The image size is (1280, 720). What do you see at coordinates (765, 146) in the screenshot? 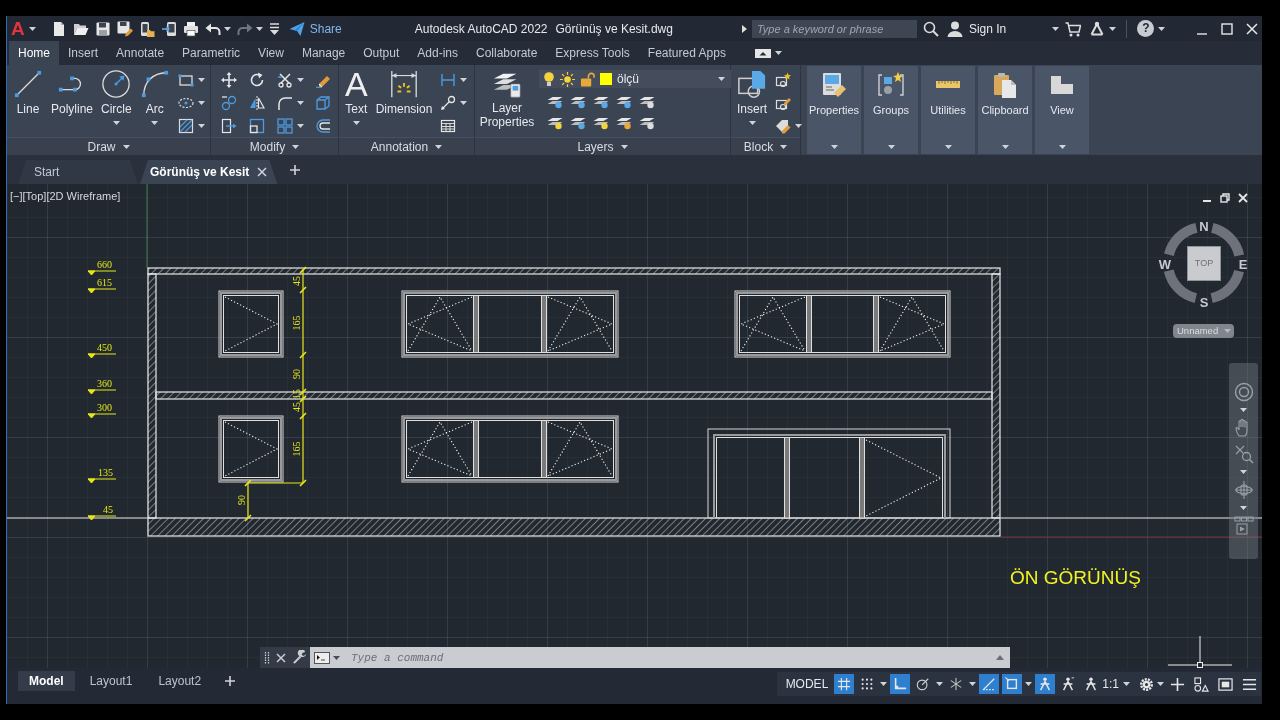
I see `panel-title-button: Block` at bounding box center [765, 146].